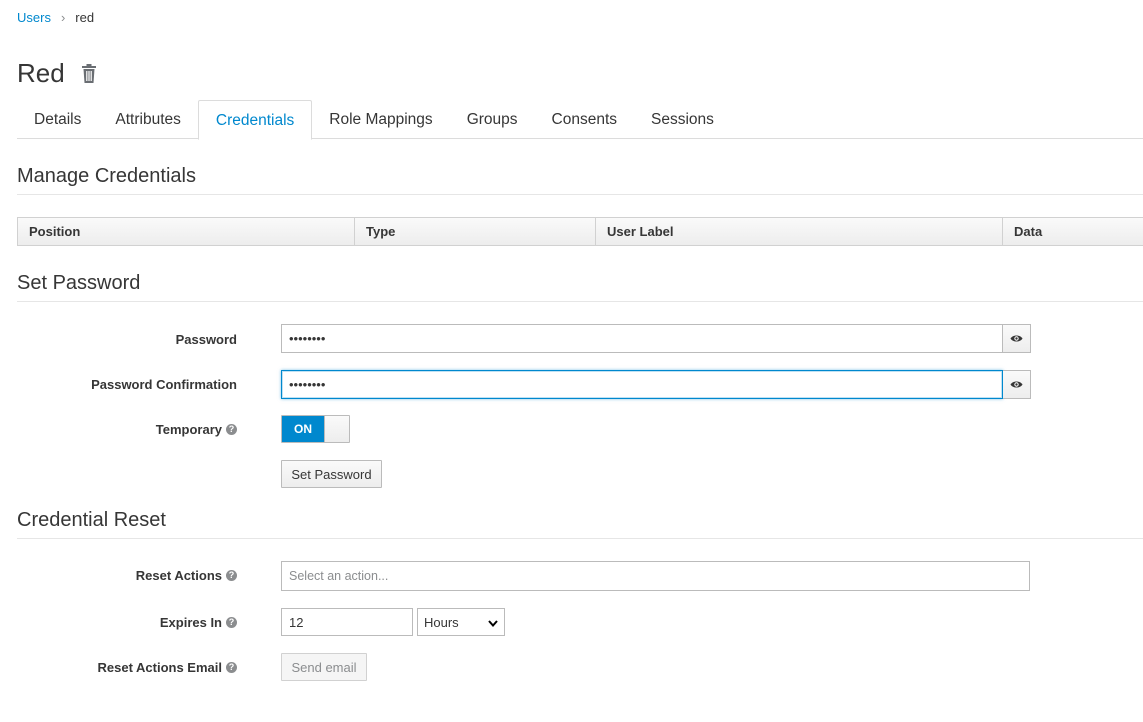 This screenshot has width=1143, height=722. I want to click on temporary-label: Temporary ?, so click(118, 429).